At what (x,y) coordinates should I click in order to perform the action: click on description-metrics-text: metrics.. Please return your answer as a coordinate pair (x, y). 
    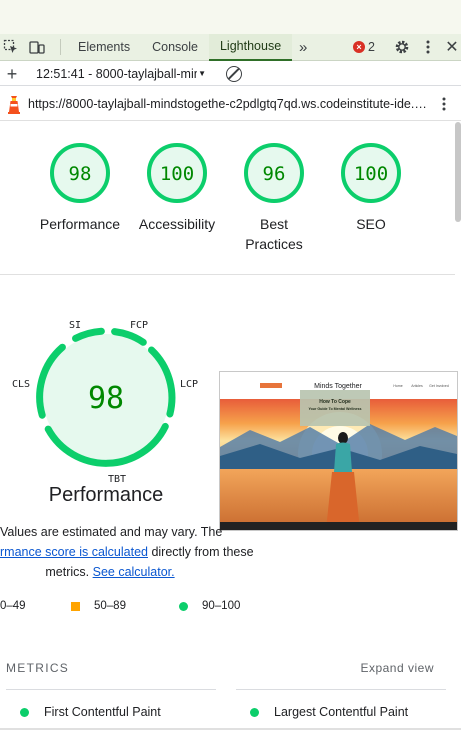
    Looking at the image, I should click on (67, 572).